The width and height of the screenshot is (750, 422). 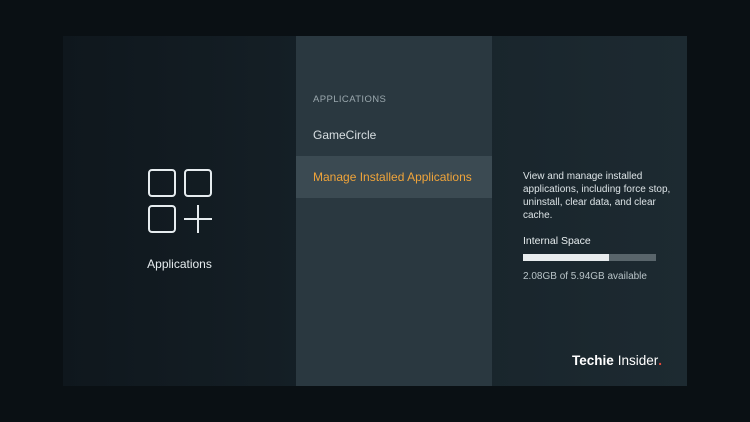 What do you see at coordinates (394, 135) in the screenshot?
I see `menu-item-gamecircle: GameCircle` at bounding box center [394, 135].